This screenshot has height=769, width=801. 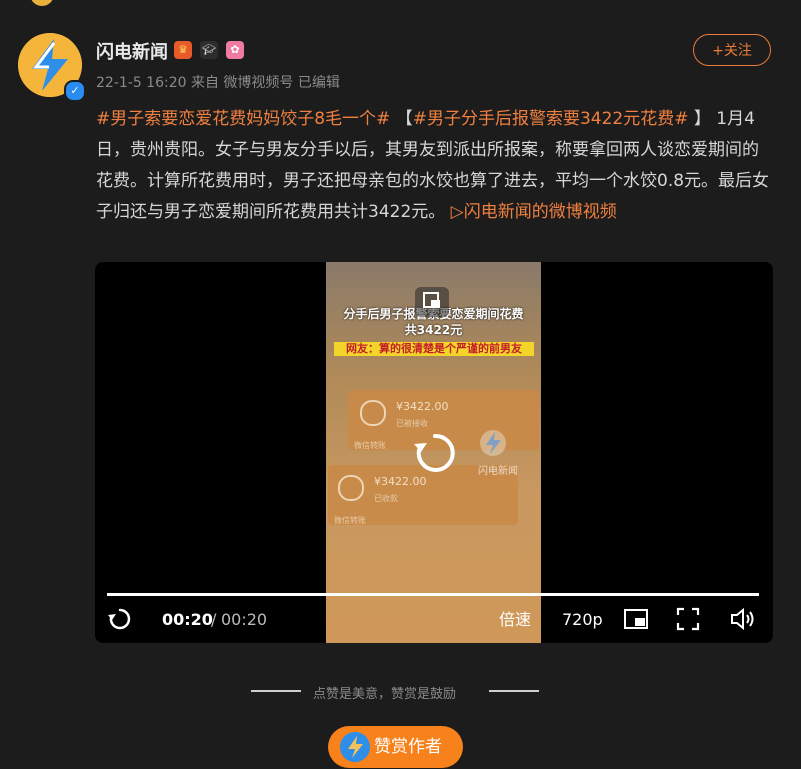 What do you see at coordinates (75, 91) in the screenshot?
I see `verified-badge-icon: ✓` at bounding box center [75, 91].